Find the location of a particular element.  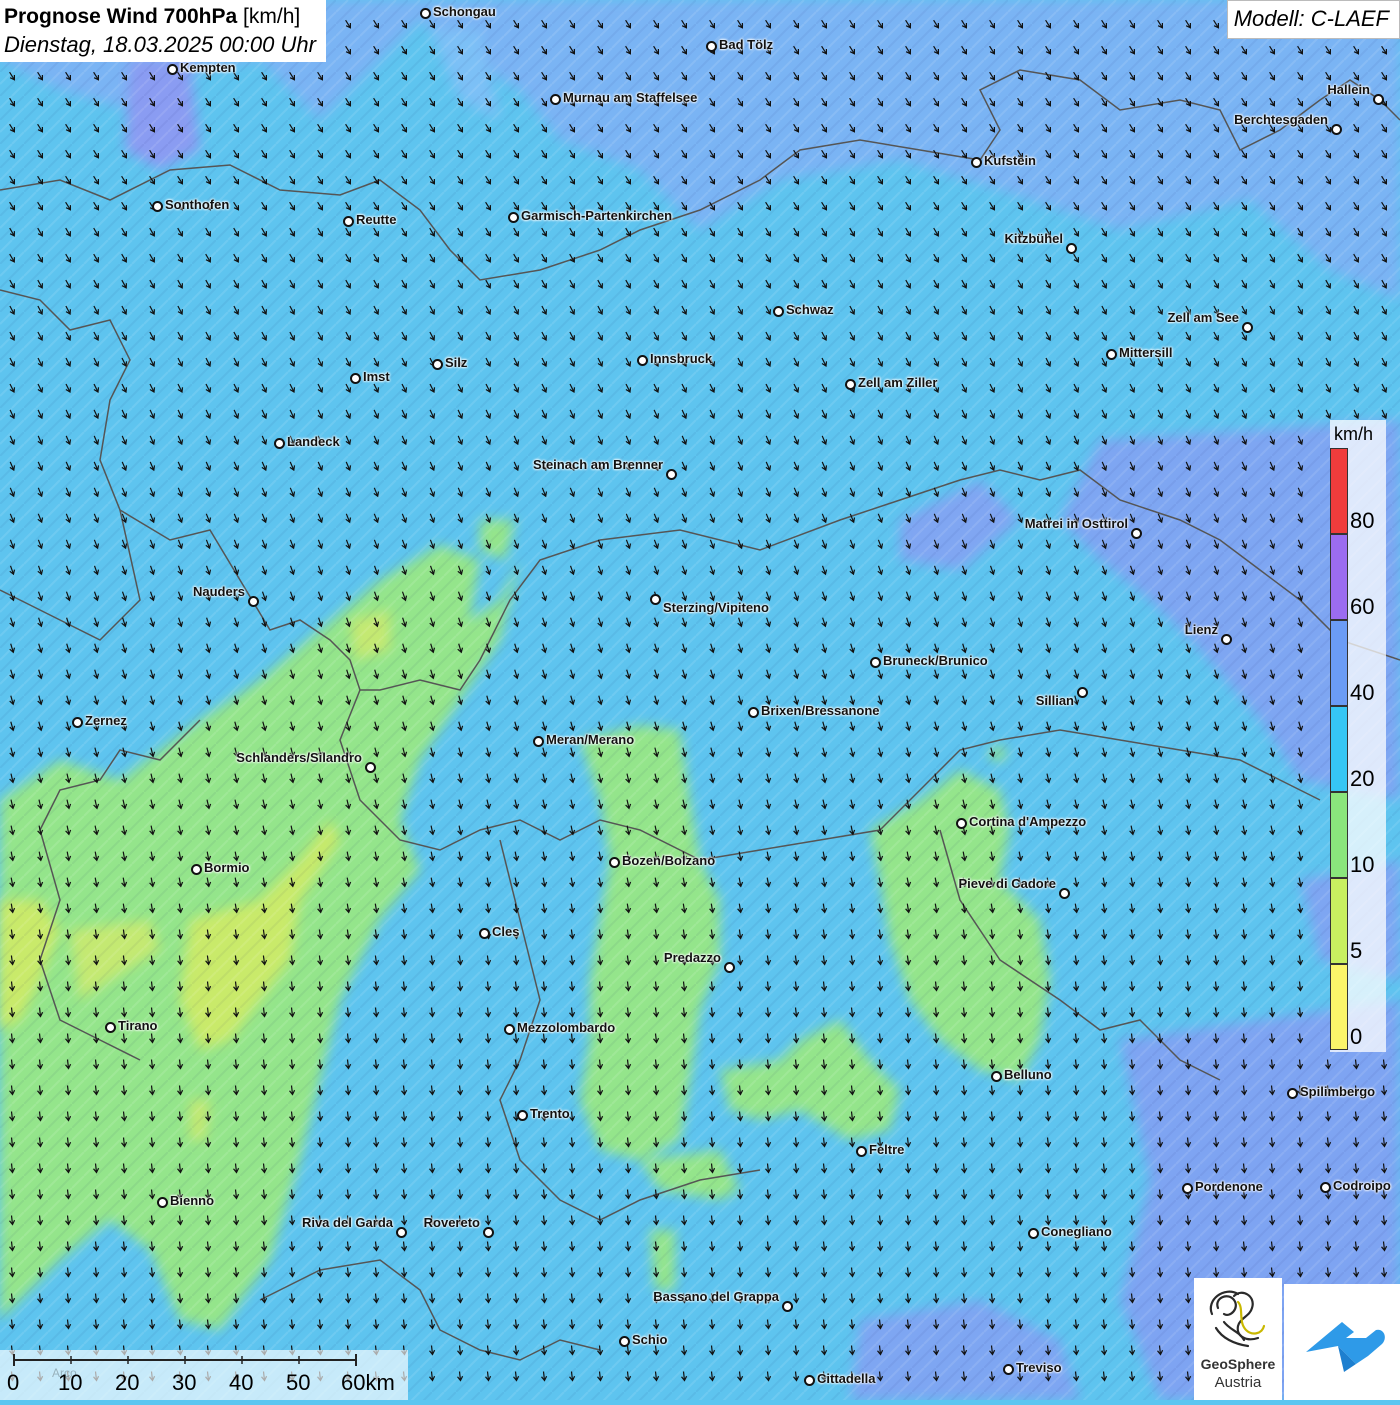

city-label: Rovereto is located at coordinates (451, 1222).